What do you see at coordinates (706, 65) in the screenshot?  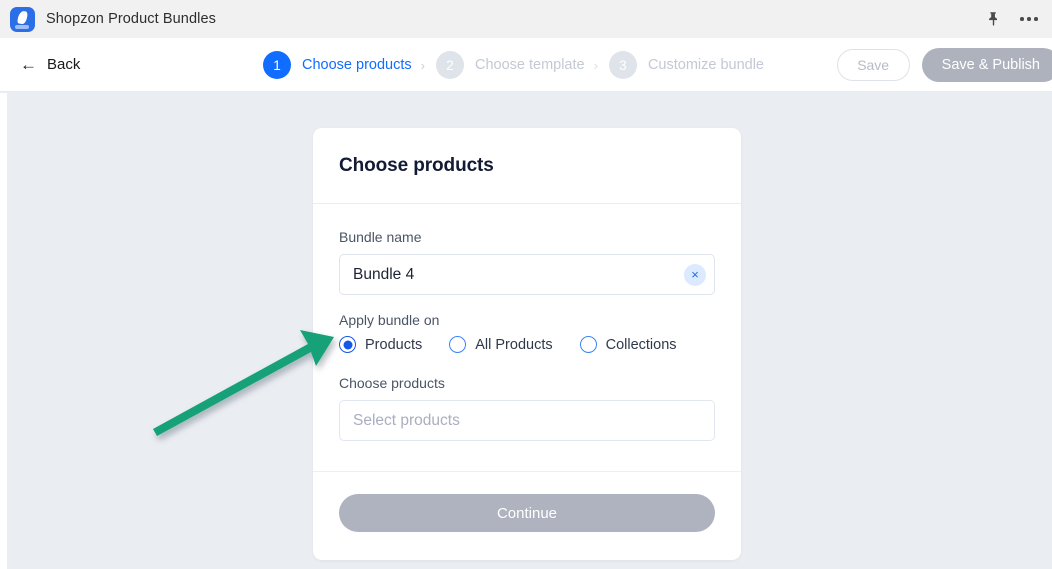 I see `step-3-label: Customize bundle` at bounding box center [706, 65].